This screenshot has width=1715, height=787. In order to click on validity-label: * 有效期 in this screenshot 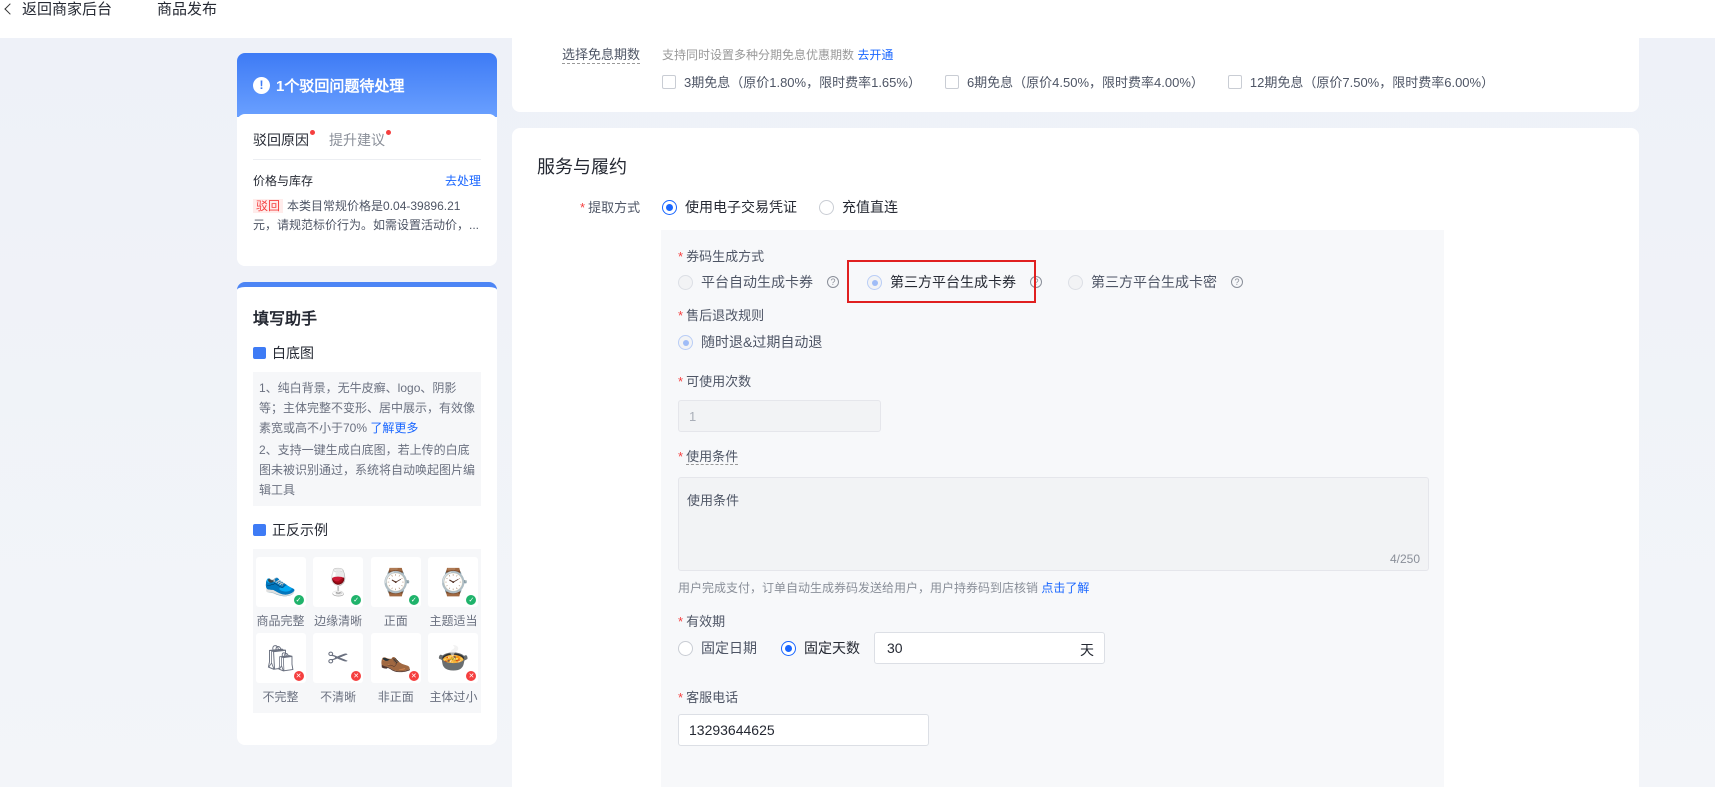, I will do `click(702, 621)`.